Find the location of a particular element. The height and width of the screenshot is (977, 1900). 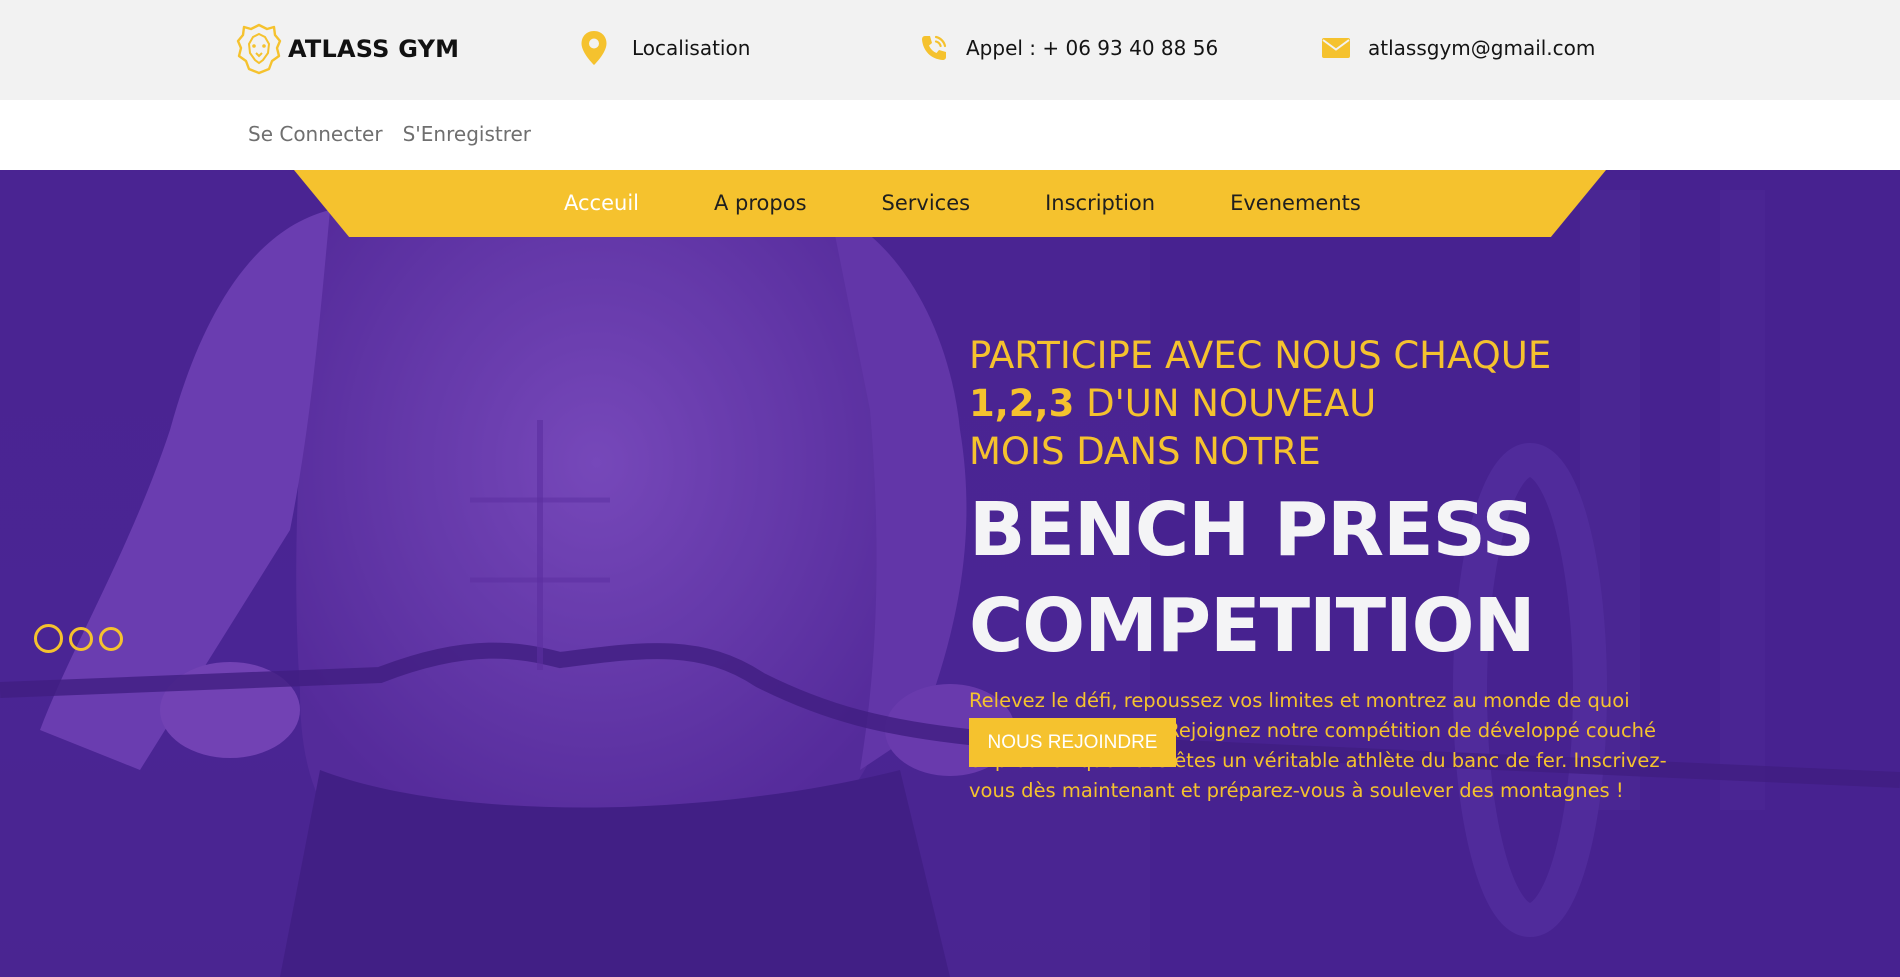

nav-item-acceuil: Acceuil is located at coordinates (601, 203).